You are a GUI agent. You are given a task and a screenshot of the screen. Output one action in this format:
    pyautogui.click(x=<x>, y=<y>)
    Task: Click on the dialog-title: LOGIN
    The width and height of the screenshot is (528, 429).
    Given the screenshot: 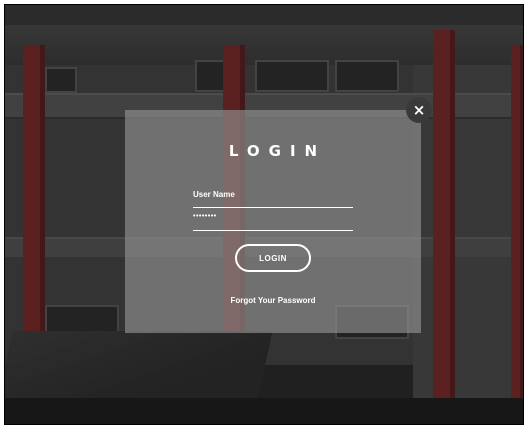 What is the action you would take?
    pyautogui.click(x=277, y=151)
    